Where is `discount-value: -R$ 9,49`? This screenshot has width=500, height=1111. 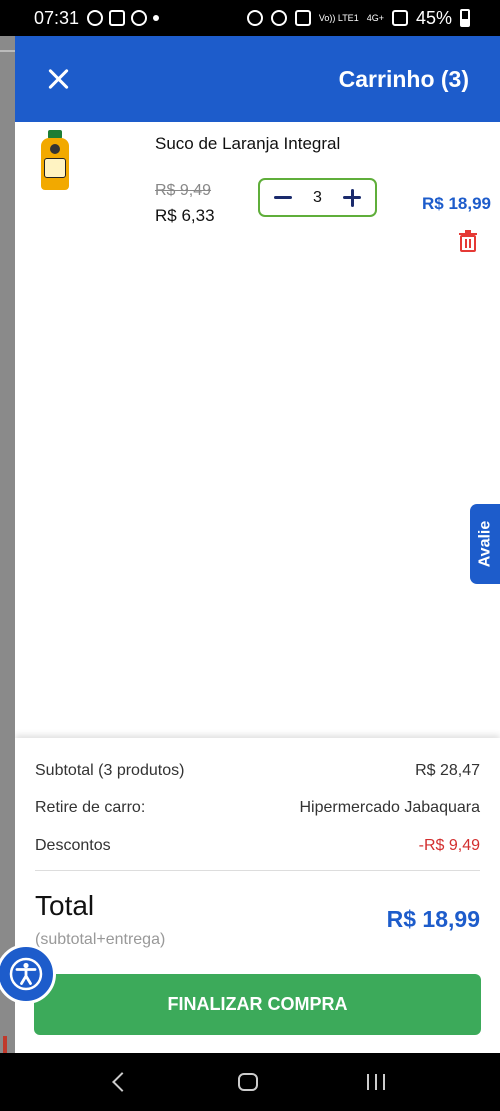 discount-value: -R$ 9,49 is located at coordinates (449, 845).